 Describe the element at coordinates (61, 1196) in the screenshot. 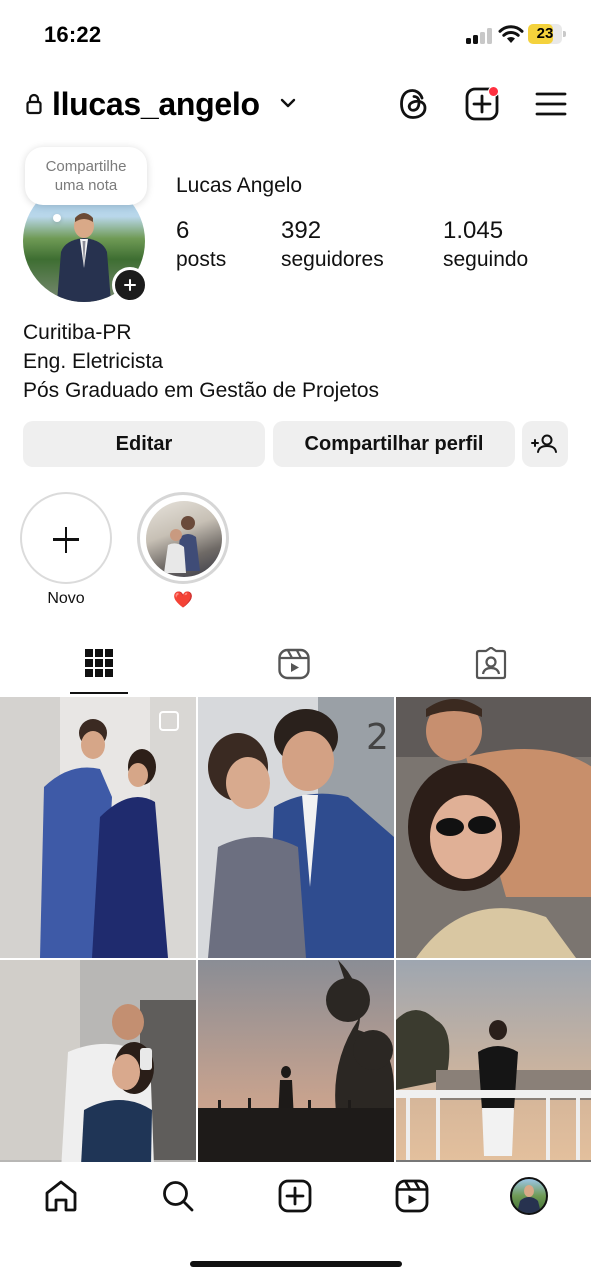

I see `home-icon` at that location.